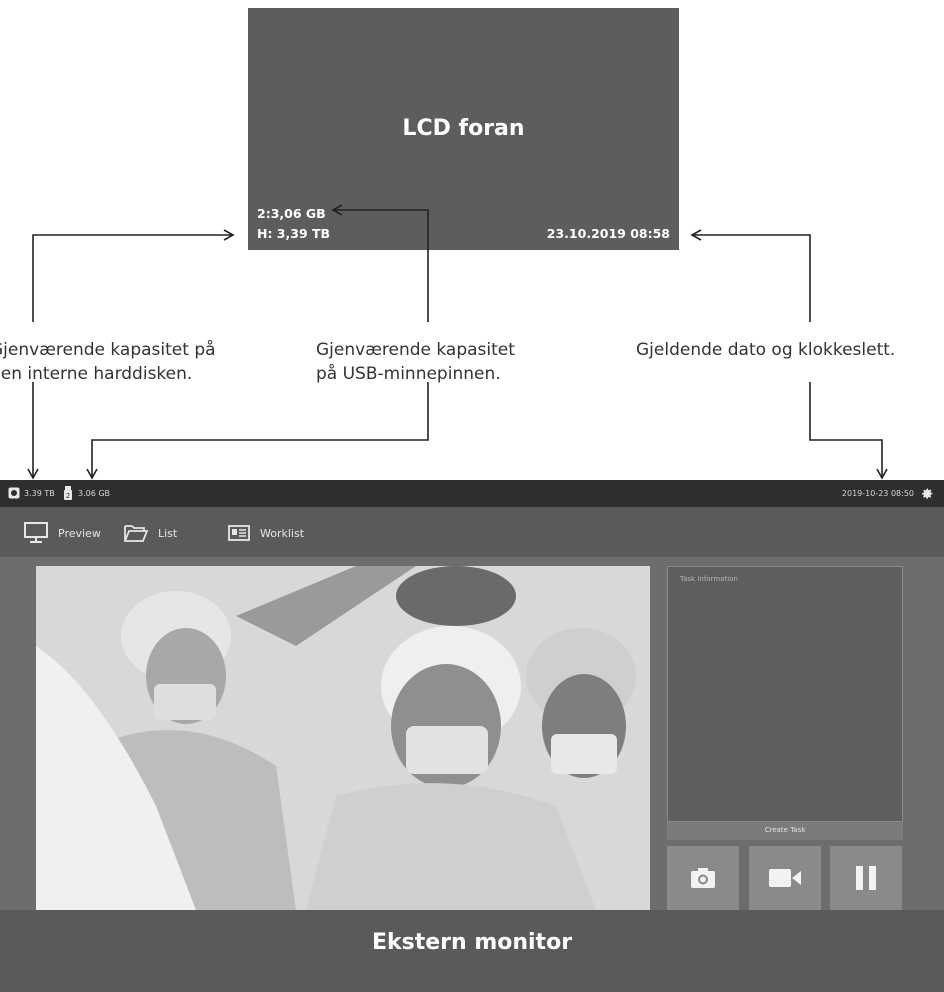 Image resolution: width=944 pixels, height=992 pixels. What do you see at coordinates (766, 350) in the screenshot?
I see `callout-datetime-line-1: Gjeldende dato og klokkeslett.` at bounding box center [766, 350].